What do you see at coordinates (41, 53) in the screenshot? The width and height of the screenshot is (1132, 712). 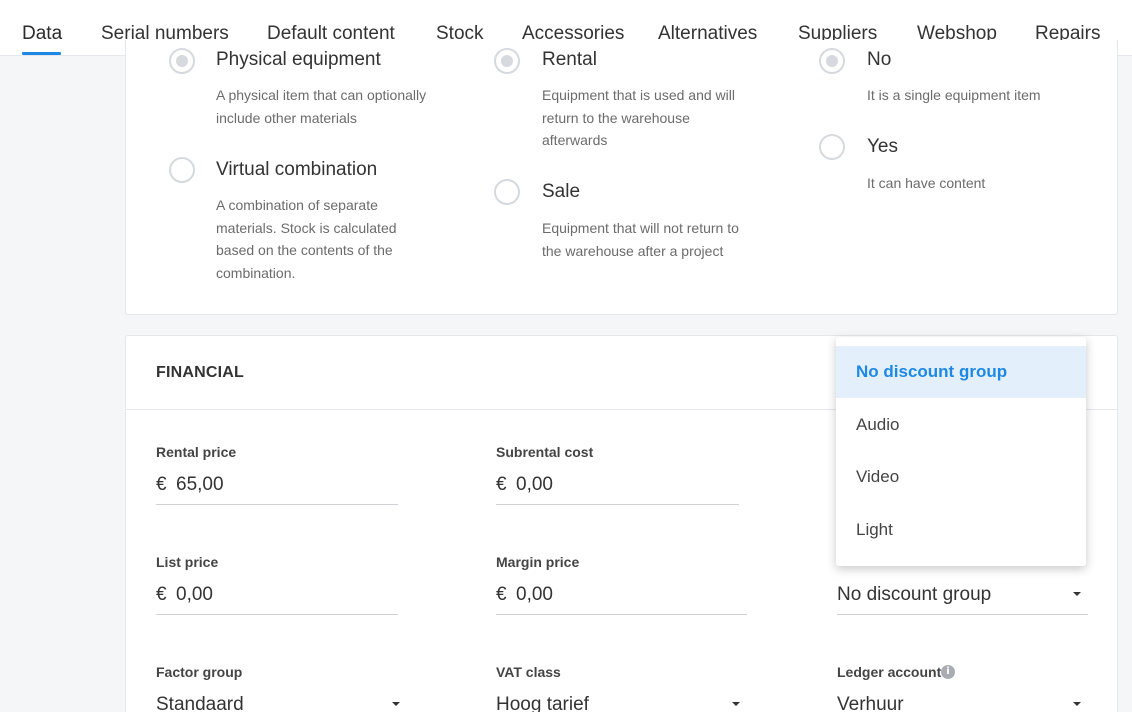 I see `active-tab-indicator` at bounding box center [41, 53].